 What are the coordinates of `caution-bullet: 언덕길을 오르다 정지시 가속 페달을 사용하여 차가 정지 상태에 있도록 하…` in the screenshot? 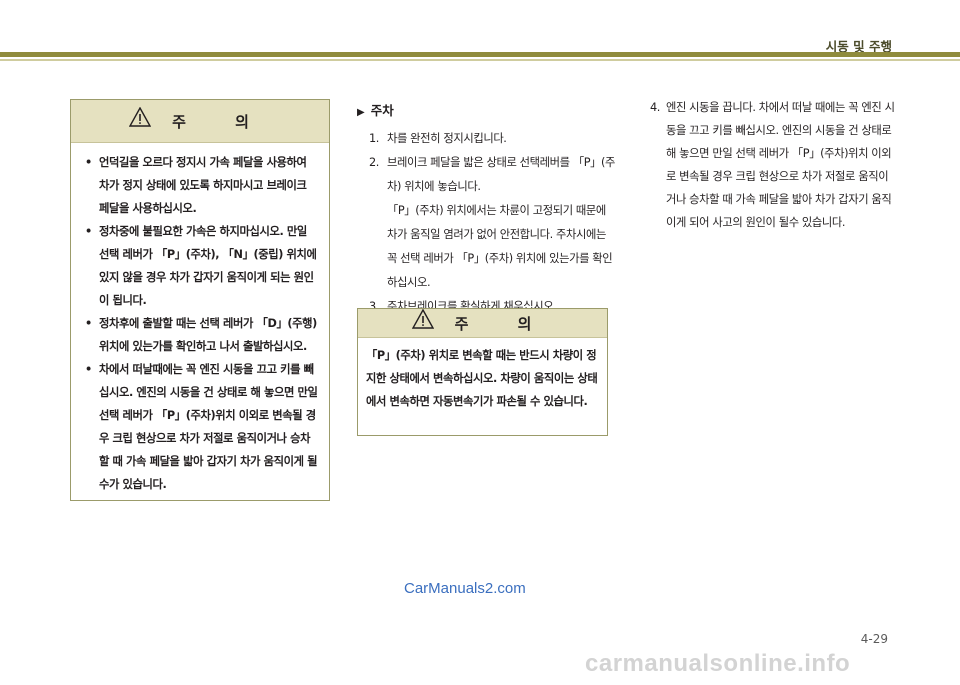 It's located at (202, 185).